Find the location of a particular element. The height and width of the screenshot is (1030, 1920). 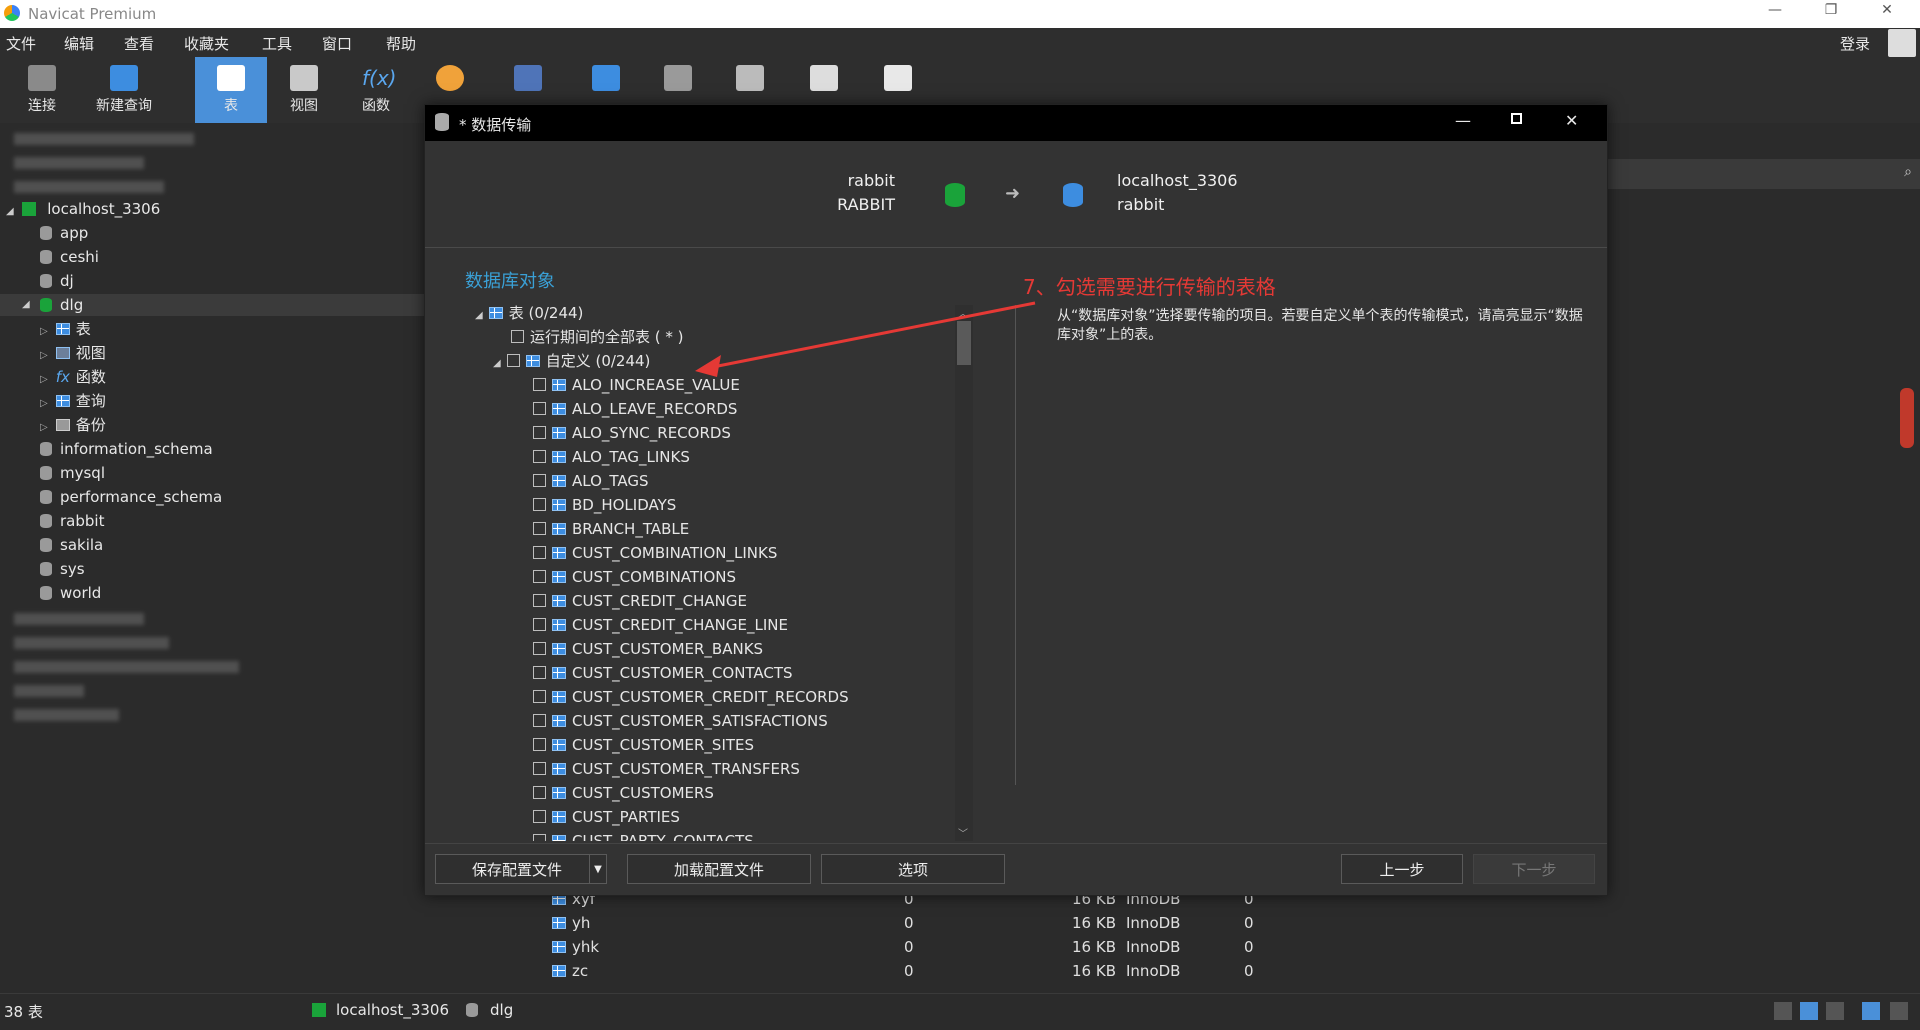

tree-table-item: CUST_CUSTOMERS is located at coordinates (623, 793).